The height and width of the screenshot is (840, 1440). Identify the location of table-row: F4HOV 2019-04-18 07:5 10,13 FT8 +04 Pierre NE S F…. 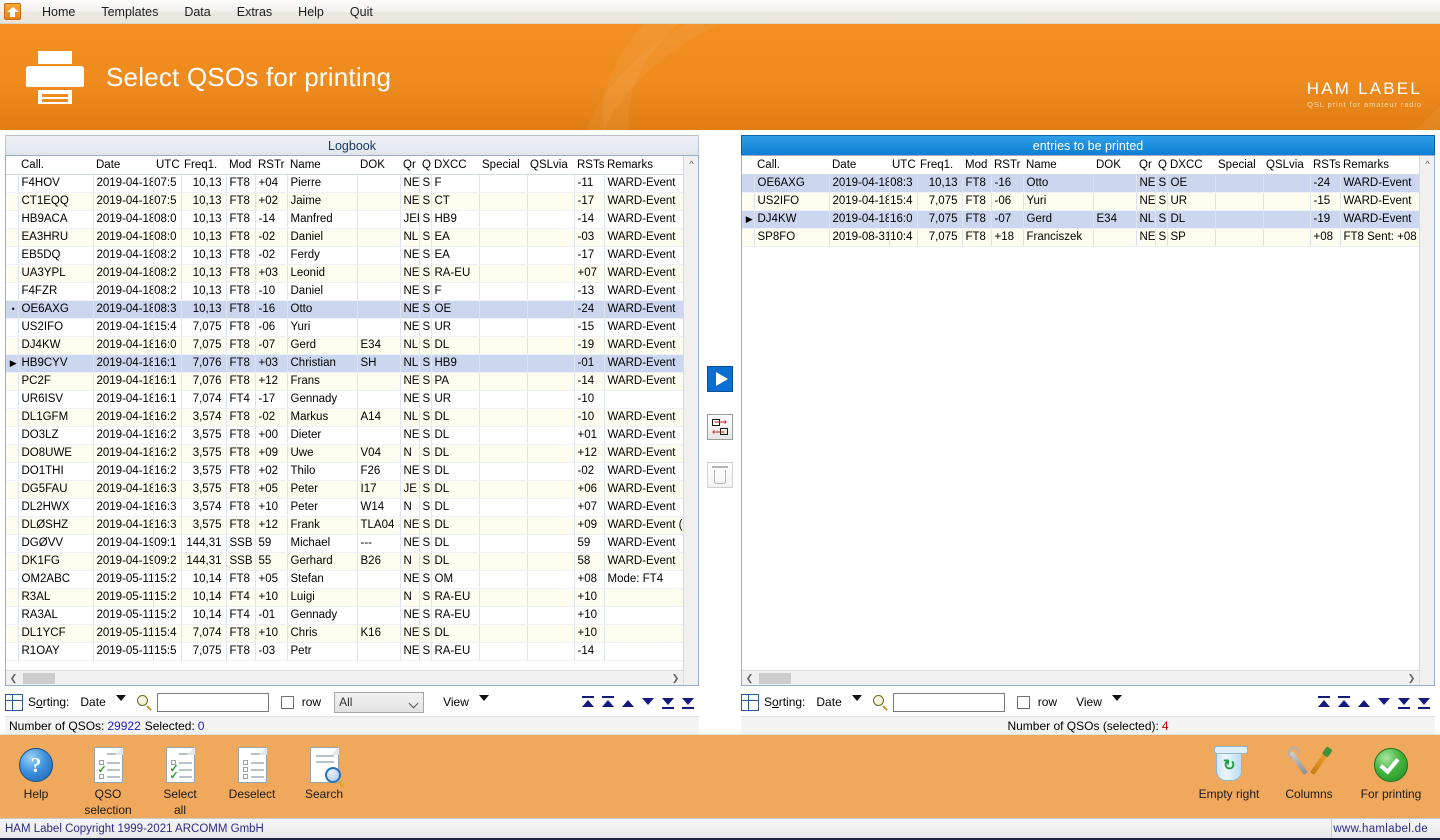
(350, 183).